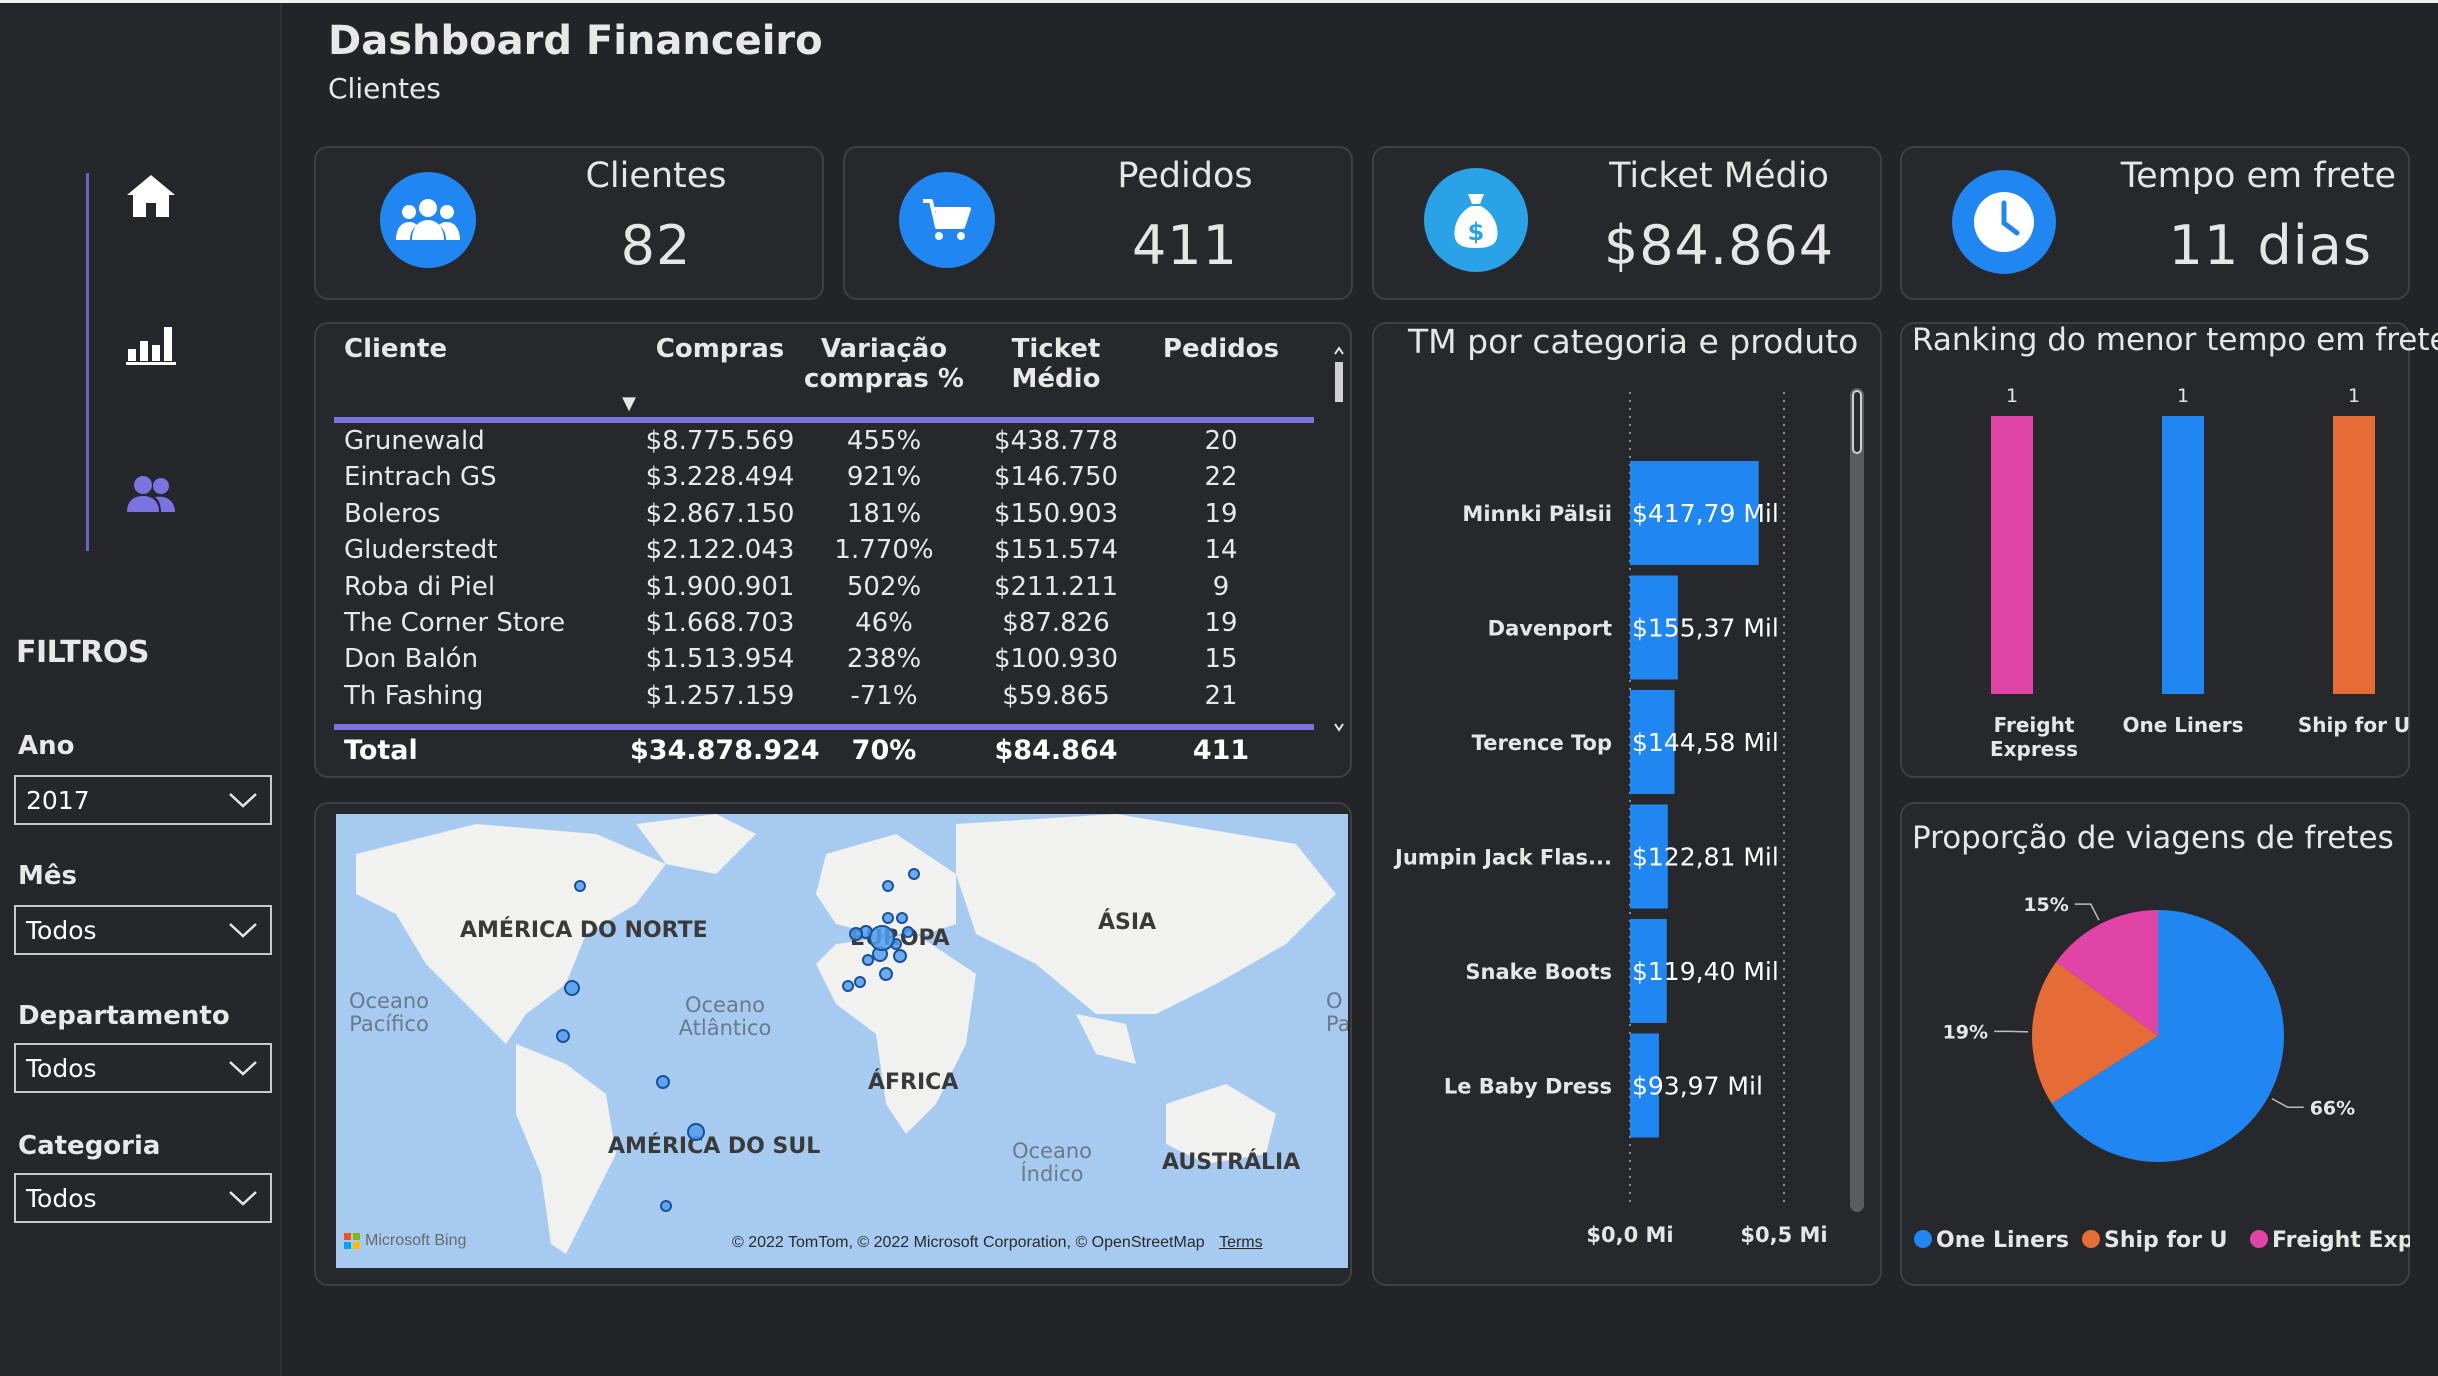 This screenshot has height=1376, width=2438. What do you see at coordinates (1056, 550) in the screenshot?
I see `cell-ticket-medio: $151.574` at bounding box center [1056, 550].